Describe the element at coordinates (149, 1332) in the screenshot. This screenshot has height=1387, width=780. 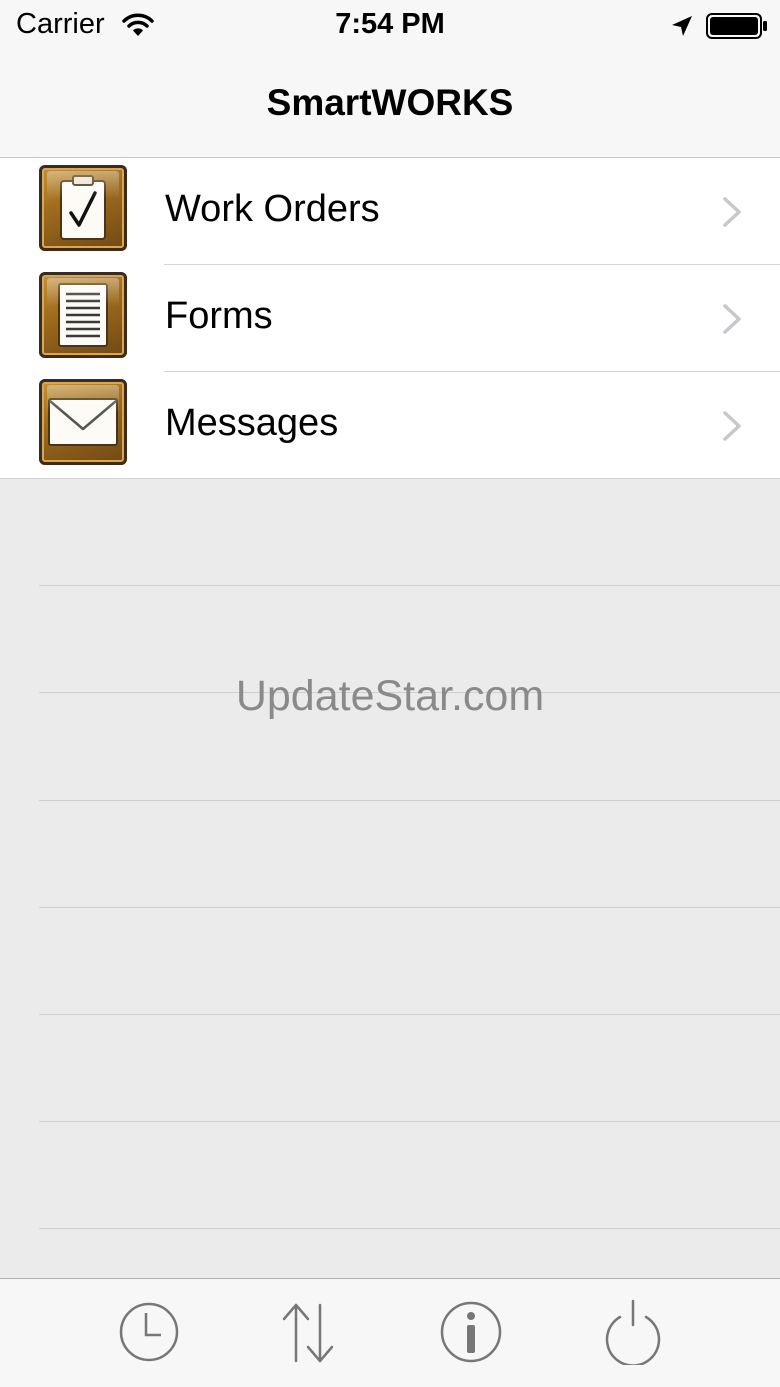
I see `clock-icon` at that location.